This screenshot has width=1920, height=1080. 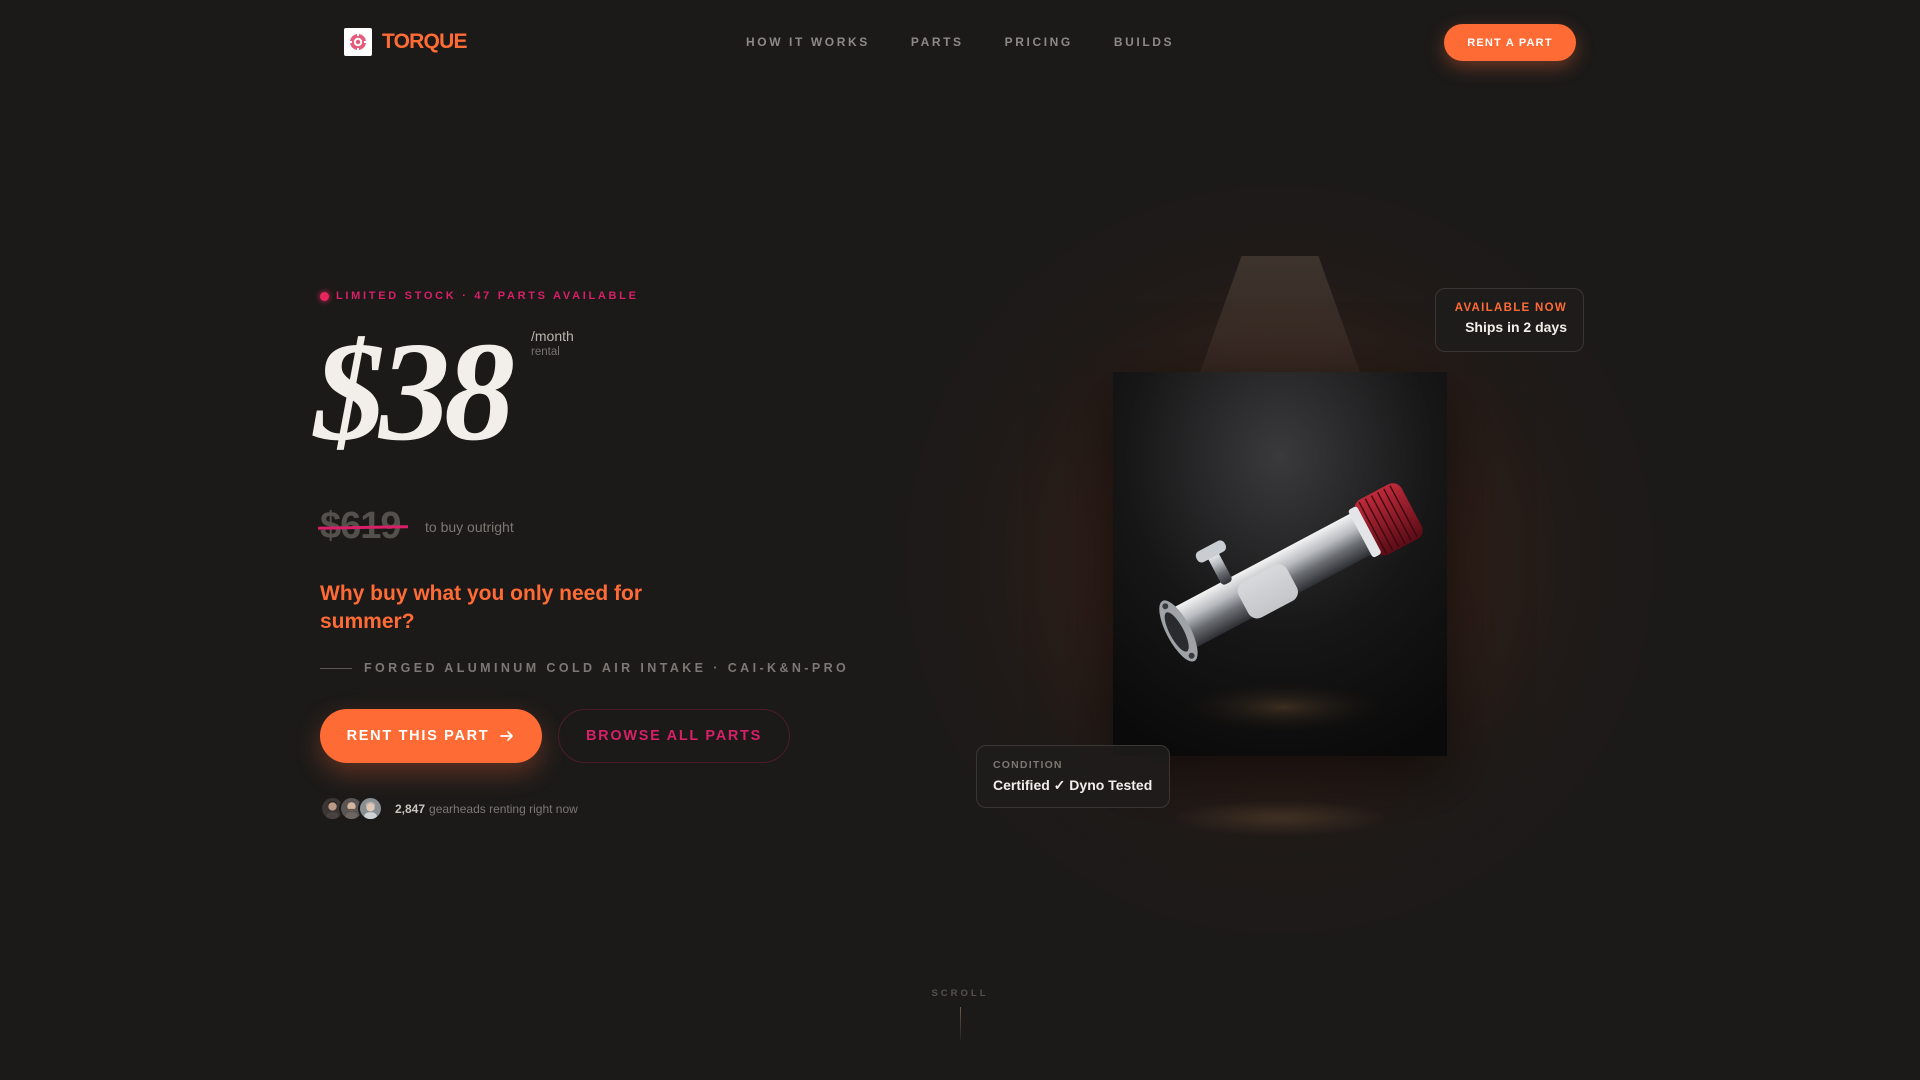 I want to click on nav-link-parts: PARTS, so click(x=937, y=42).